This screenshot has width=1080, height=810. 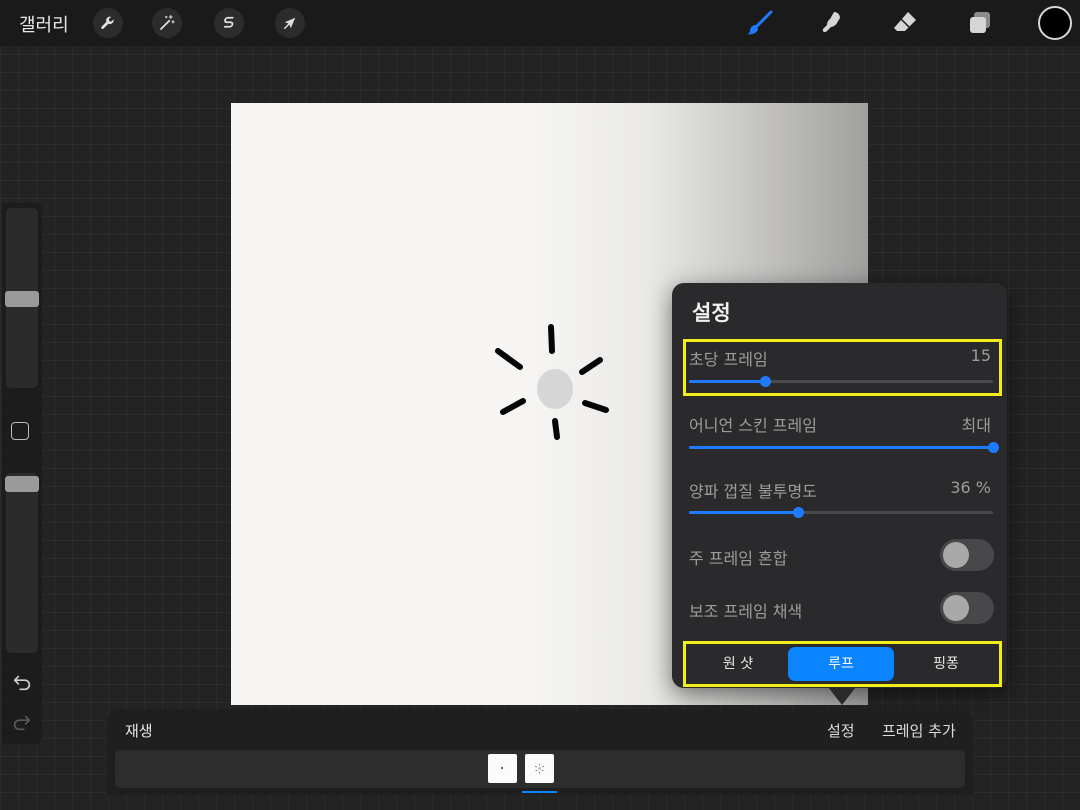 I want to click on brush-icon, so click(x=760, y=23).